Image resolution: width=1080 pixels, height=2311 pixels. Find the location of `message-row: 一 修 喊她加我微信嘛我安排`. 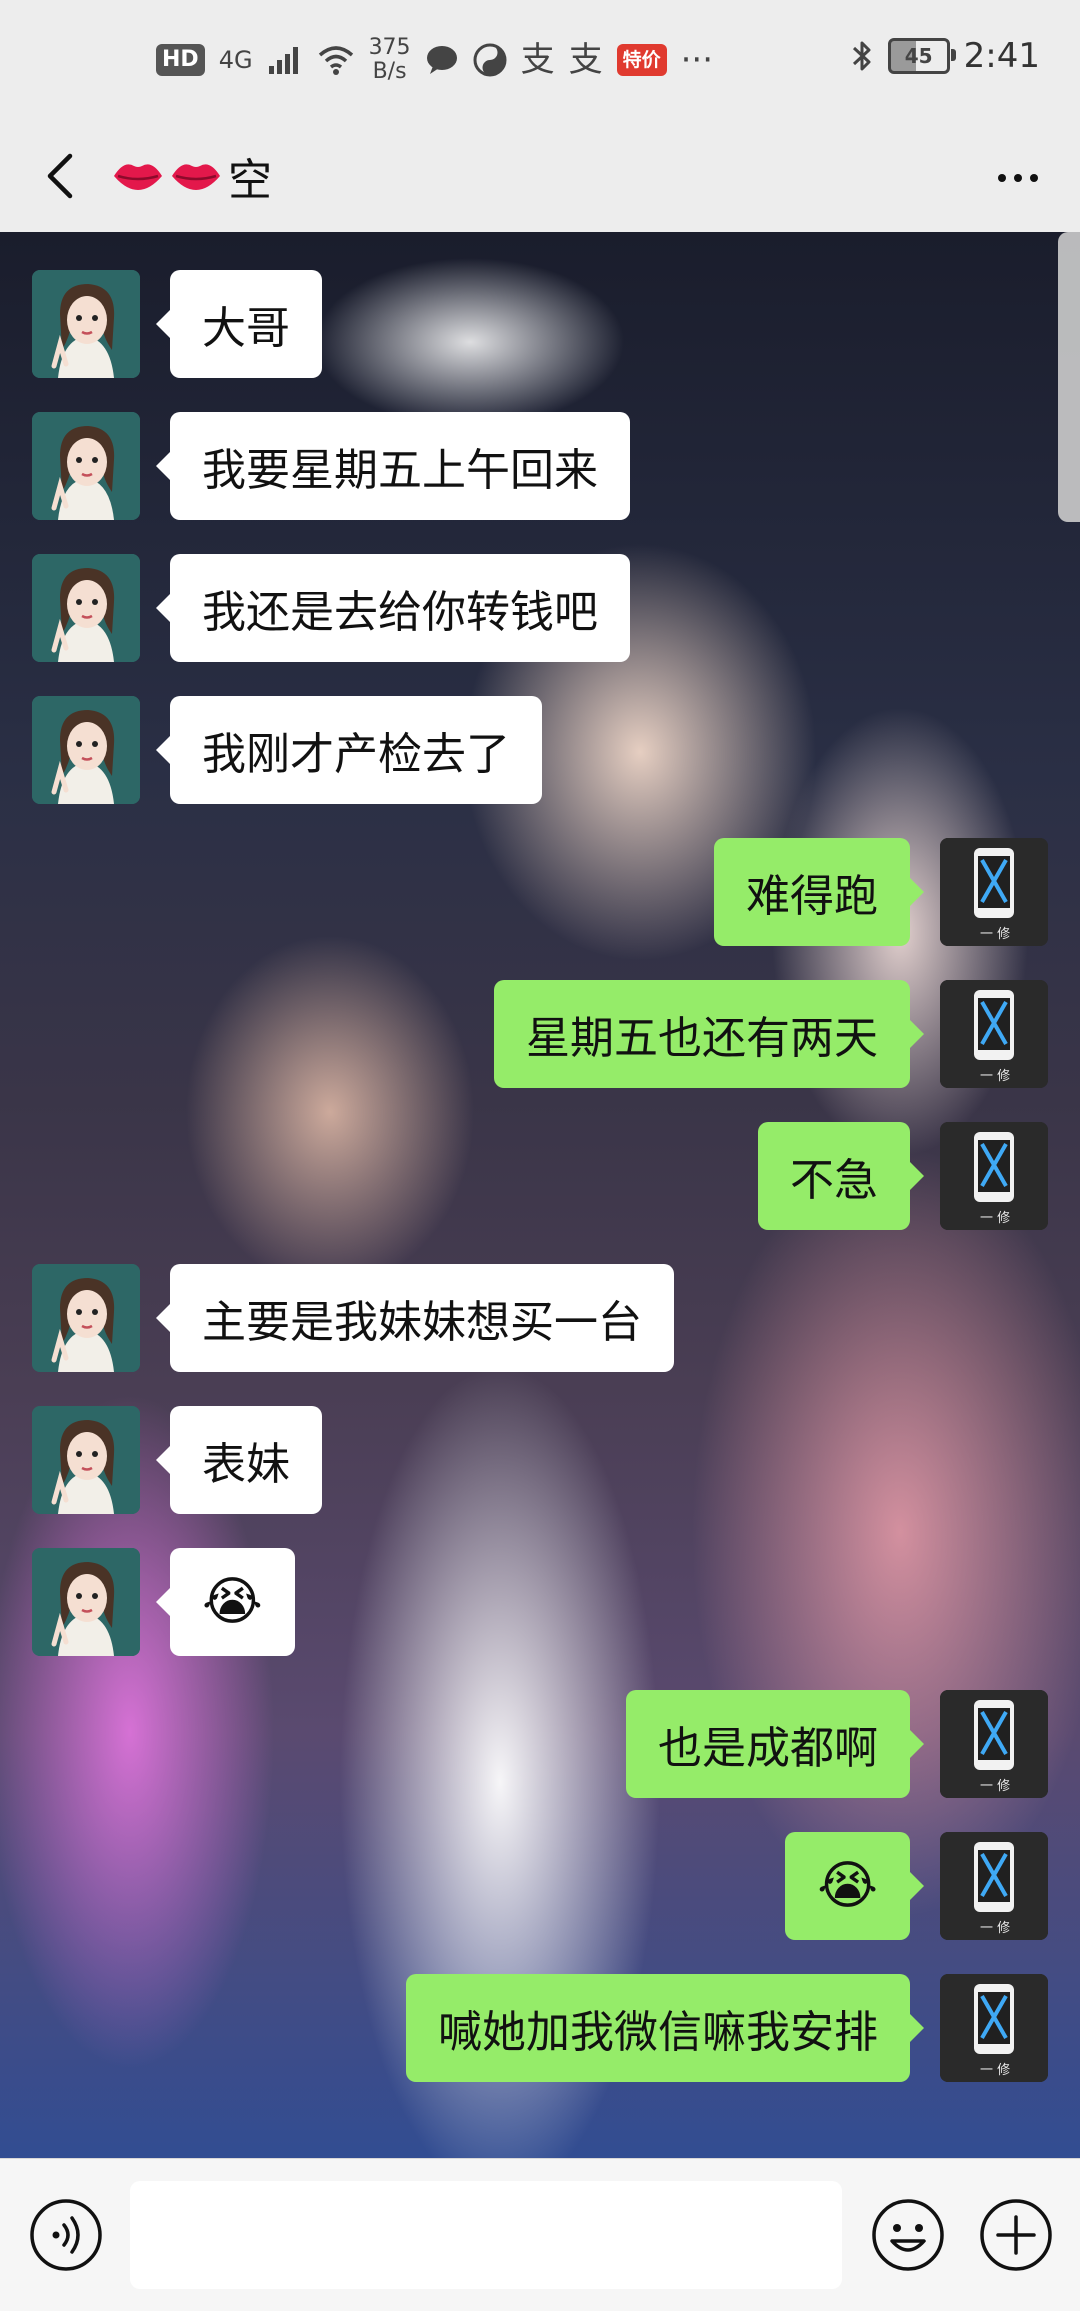

message-row: 一 修 喊她加我微信嘛我安排 is located at coordinates (727, 2028).